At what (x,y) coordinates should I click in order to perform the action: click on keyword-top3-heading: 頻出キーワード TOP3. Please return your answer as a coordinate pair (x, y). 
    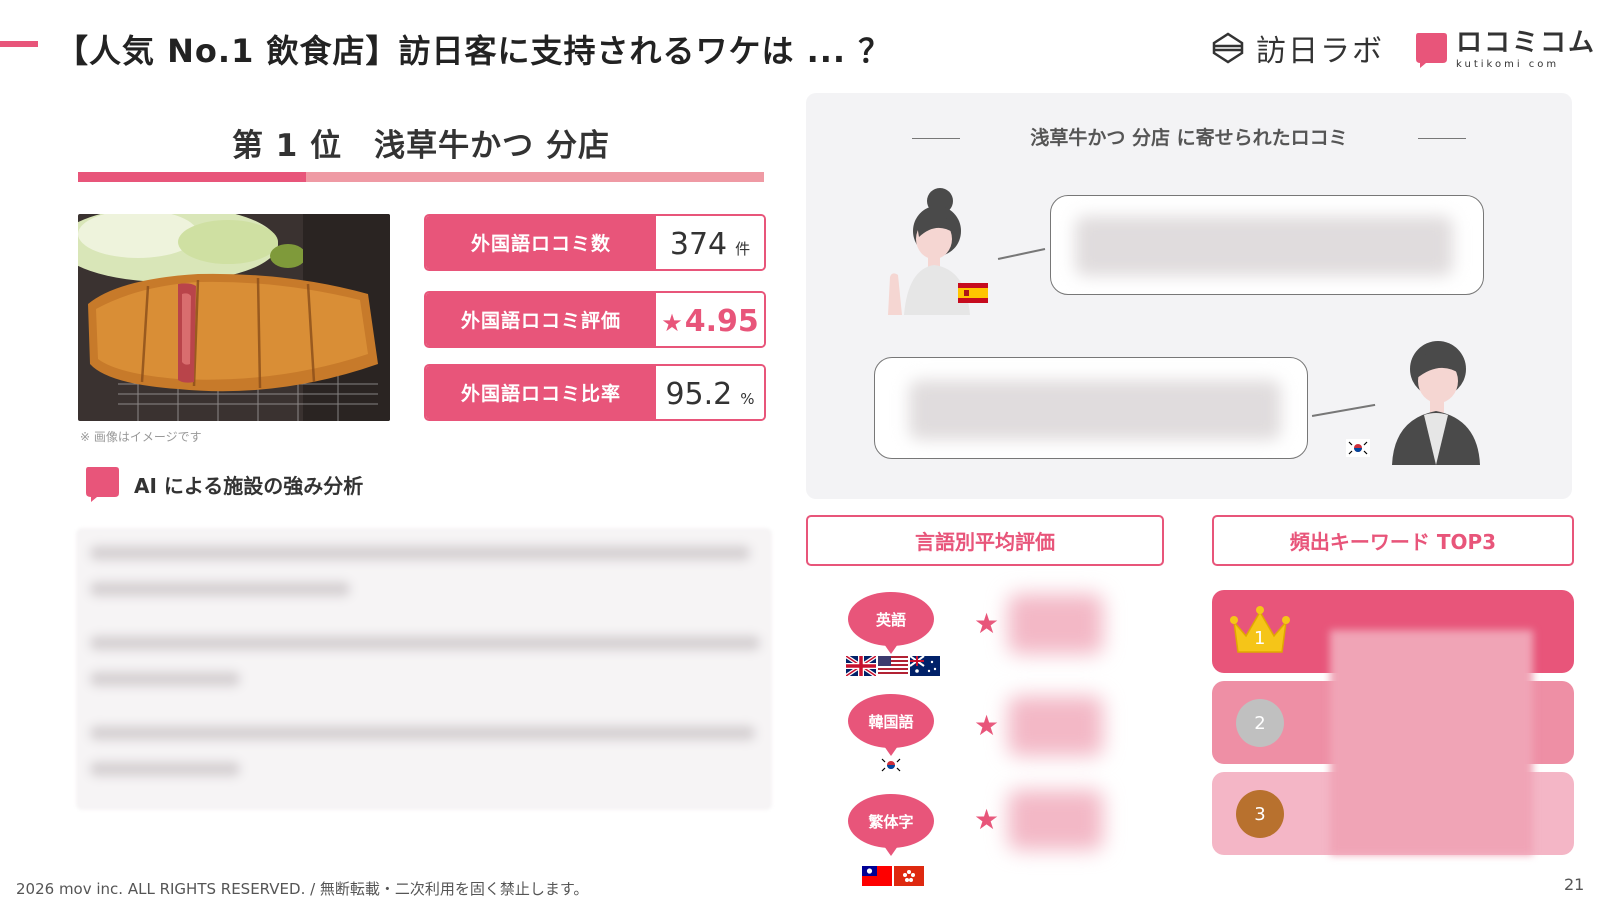
    Looking at the image, I should click on (1393, 540).